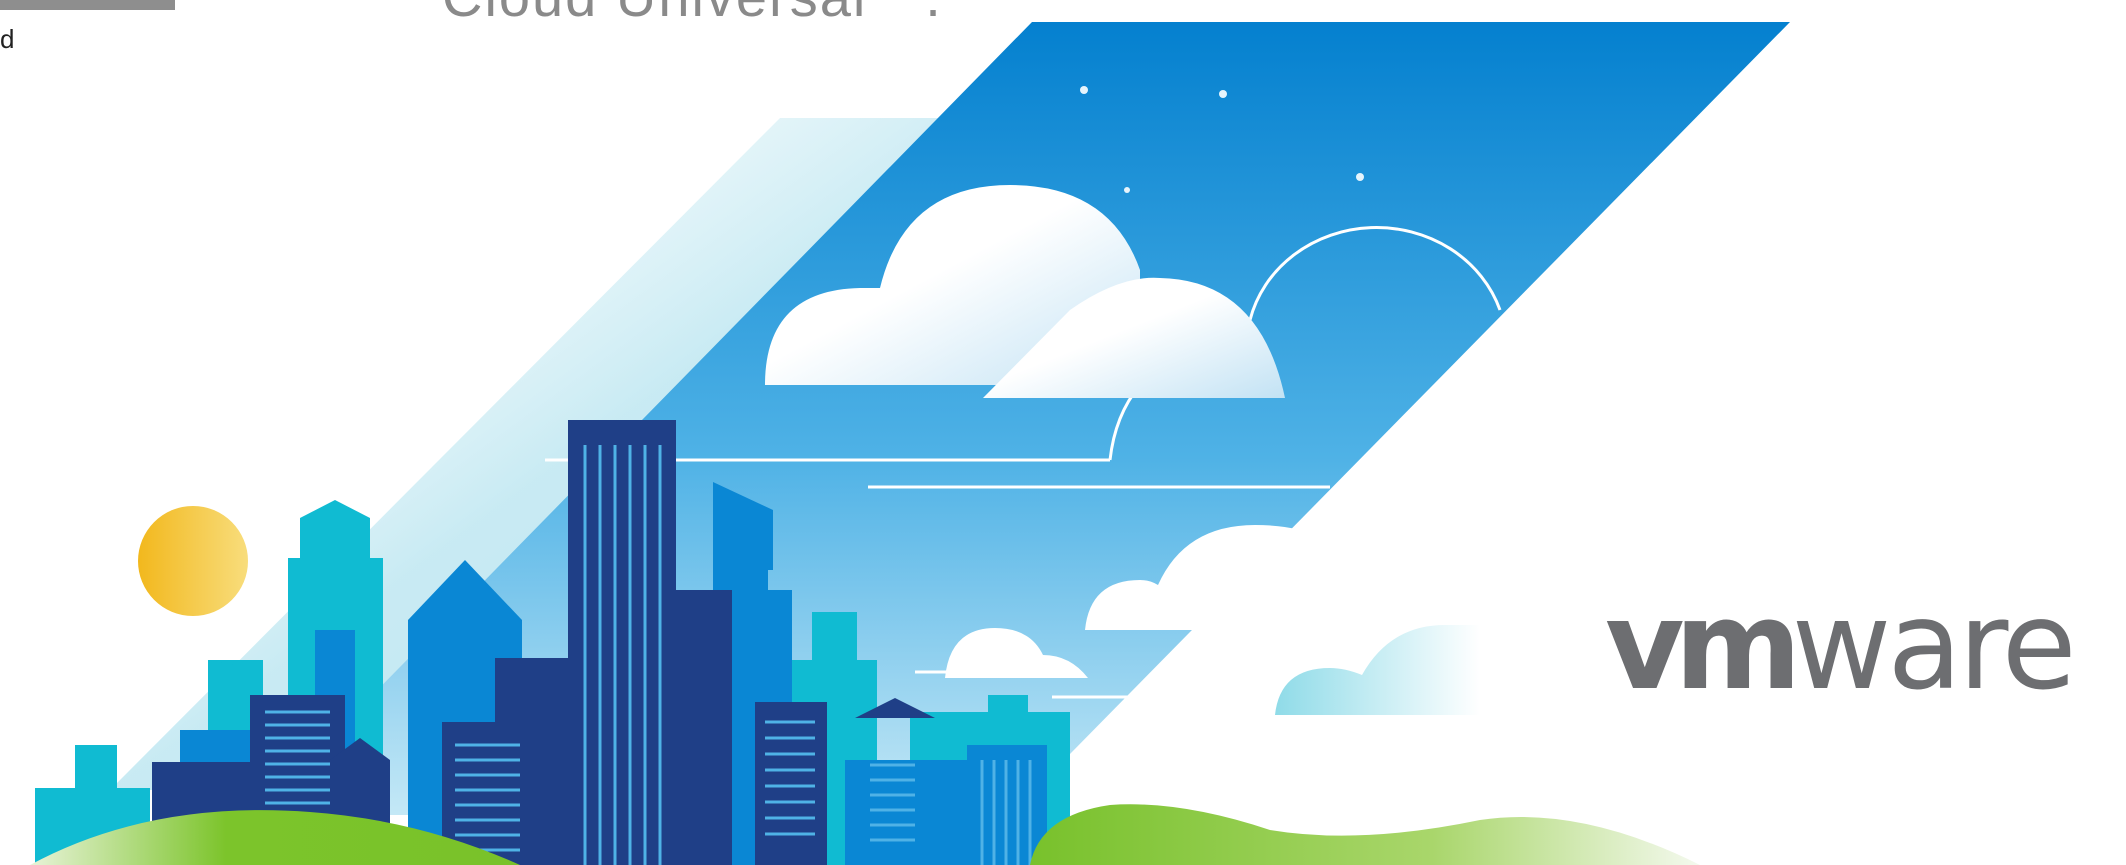  Describe the element at coordinates (193, 561) in the screenshot. I see `sun` at that location.